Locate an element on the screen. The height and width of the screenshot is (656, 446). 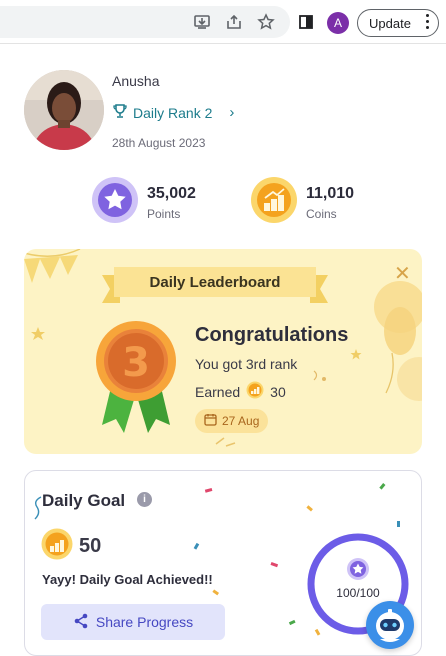
sidebar-icon is located at coordinates (306, 22).